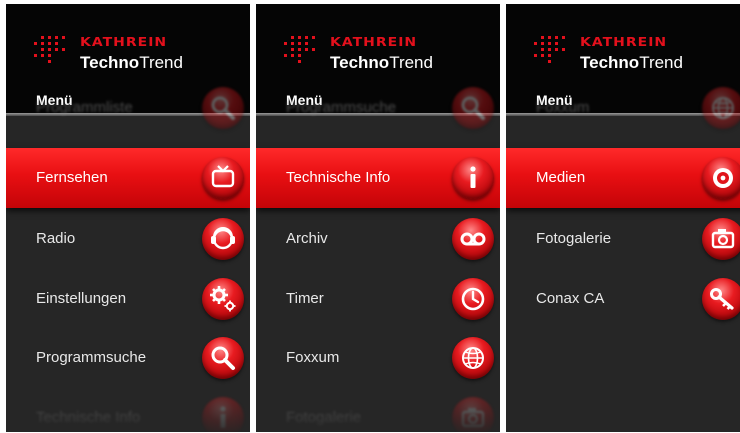 This screenshot has height=433, width=740. Describe the element at coordinates (56, 238) in the screenshot. I see `menu-item-label: Radio` at that location.